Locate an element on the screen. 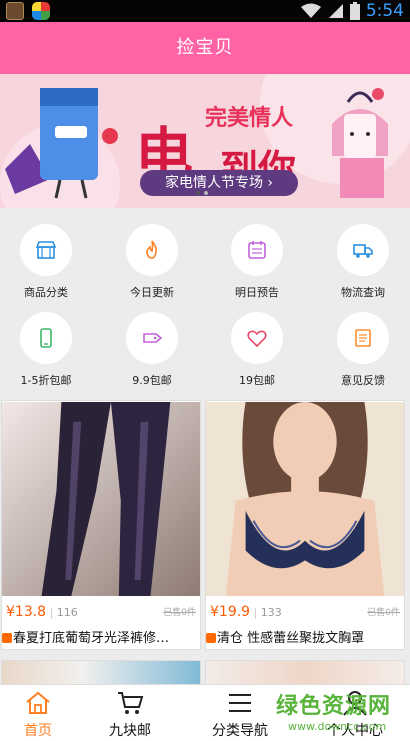 This screenshot has height=741, width=410. app-notification-icon is located at coordinates (15, 11).